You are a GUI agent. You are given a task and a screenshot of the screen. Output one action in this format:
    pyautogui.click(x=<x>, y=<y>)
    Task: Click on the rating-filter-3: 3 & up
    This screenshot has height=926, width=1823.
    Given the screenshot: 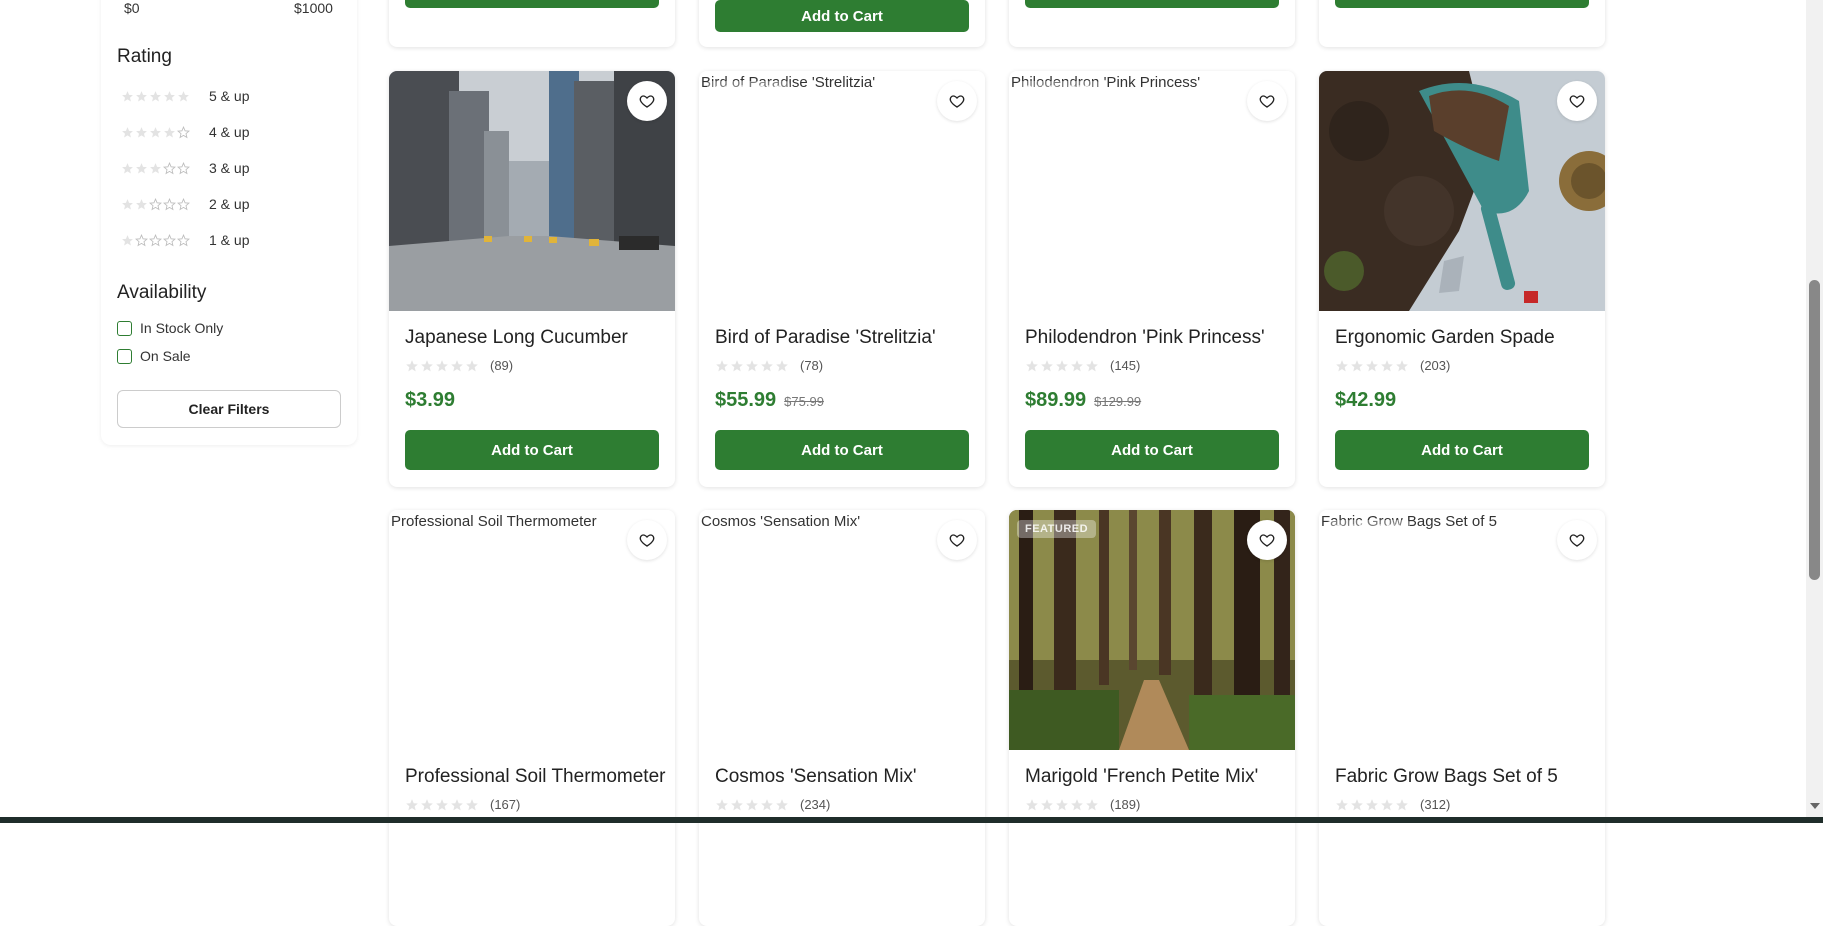 What is the action you would take?
    pyautogui.click(x=185, y=168)
    